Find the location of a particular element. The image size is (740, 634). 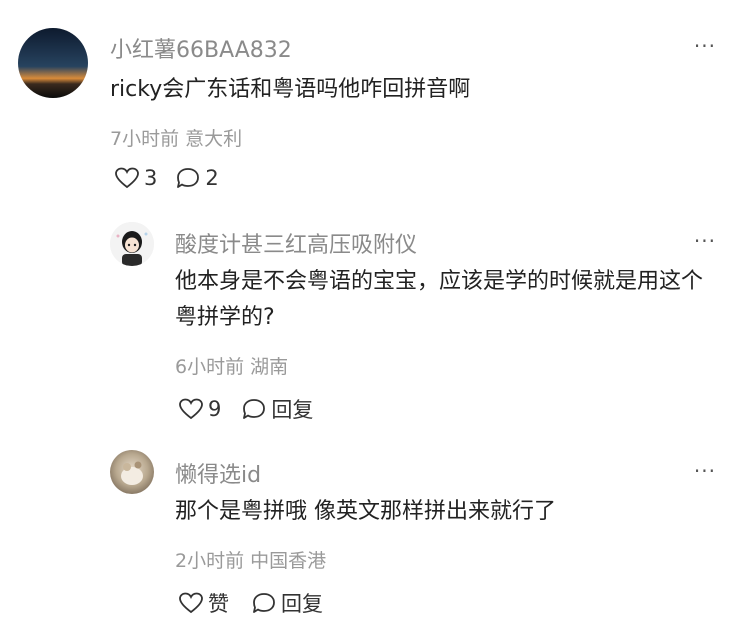

comment-meta: 6小时前 湖南 is located at coordinates (231, 365).